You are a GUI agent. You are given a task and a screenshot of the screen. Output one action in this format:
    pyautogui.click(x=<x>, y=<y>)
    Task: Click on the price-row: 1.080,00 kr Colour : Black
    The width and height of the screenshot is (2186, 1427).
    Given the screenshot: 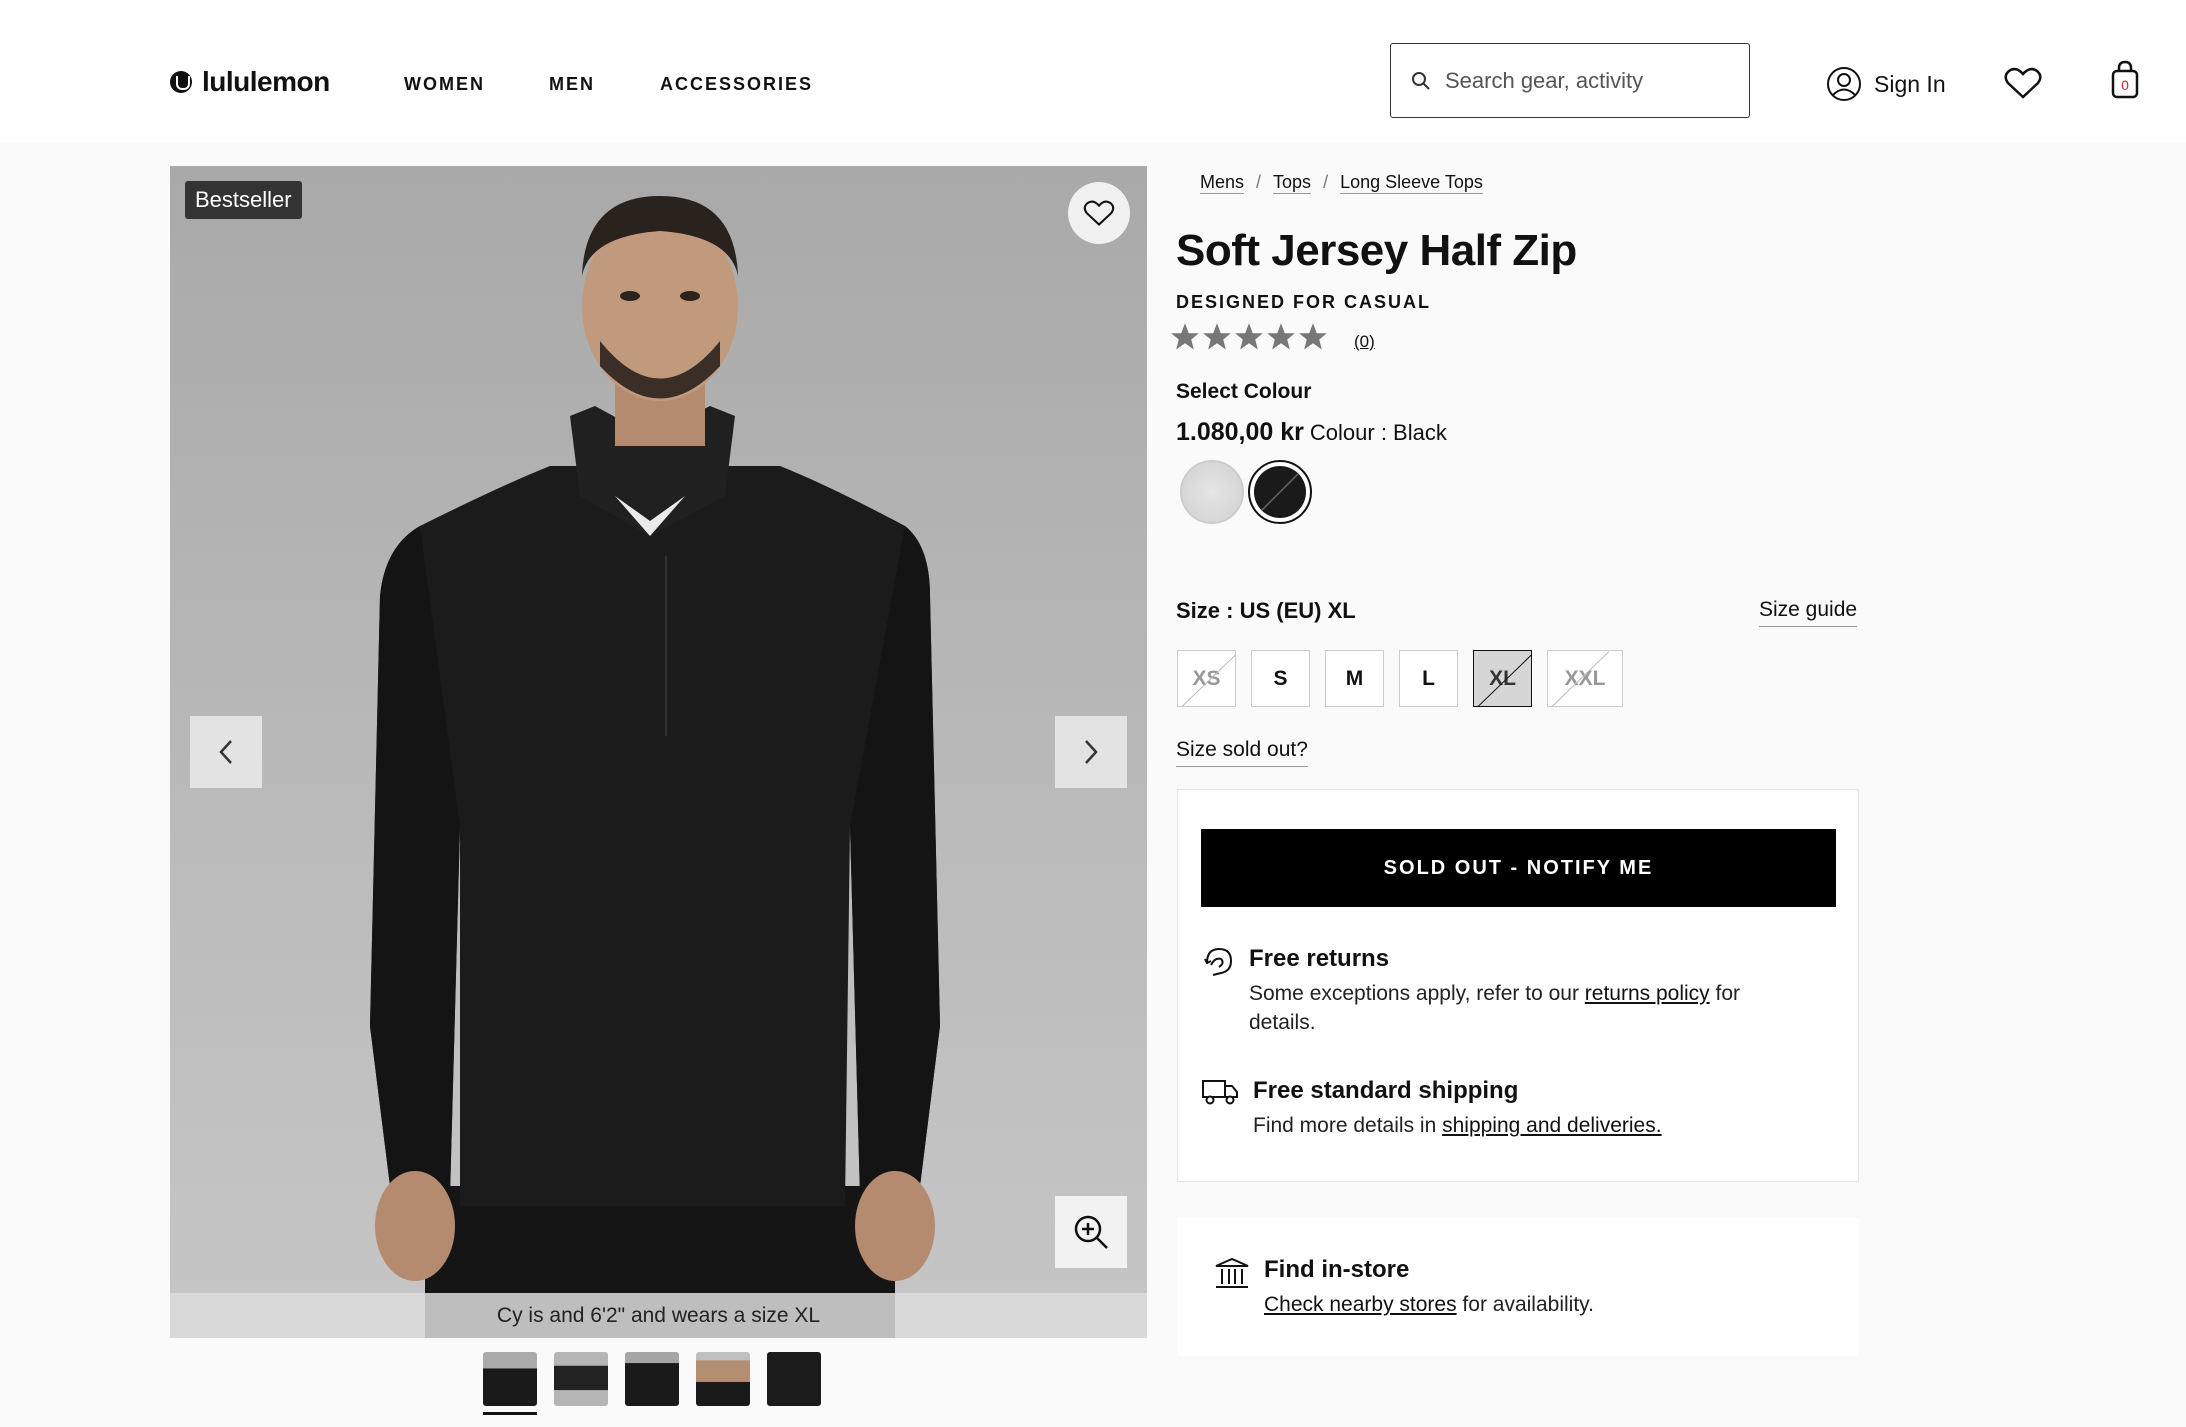 What is the action you would take?
    pyautogui.click(x=1311, y=432)
    